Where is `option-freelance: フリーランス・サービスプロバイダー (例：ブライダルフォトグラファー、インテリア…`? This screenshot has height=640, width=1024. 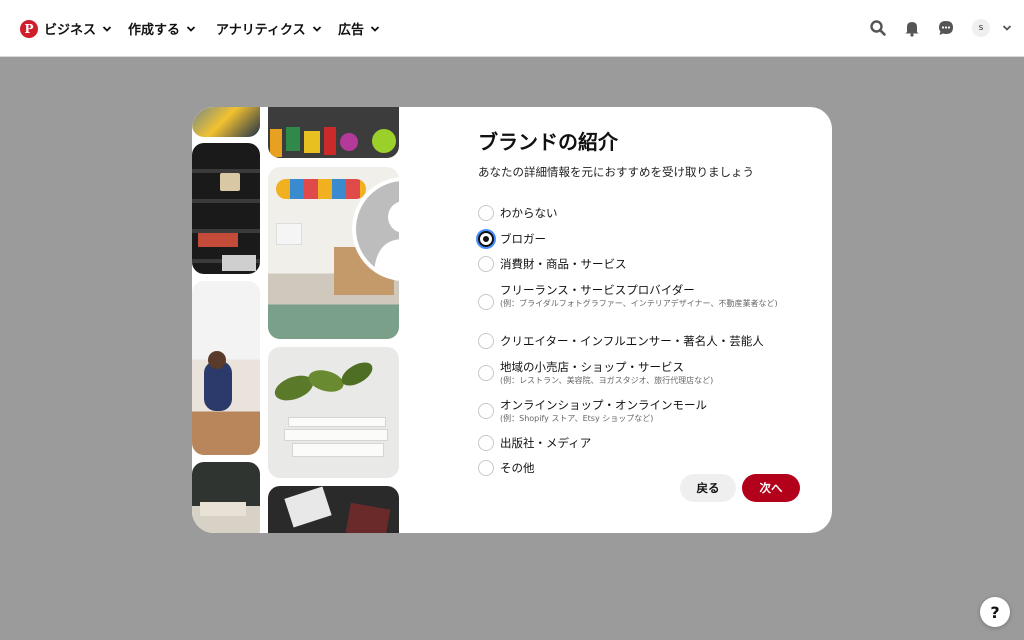
option-freelance: フリーランス・サービスプロバイダー (例：ブライダルフォトグラファー、インテリア… is located at coordinates (643, 302).